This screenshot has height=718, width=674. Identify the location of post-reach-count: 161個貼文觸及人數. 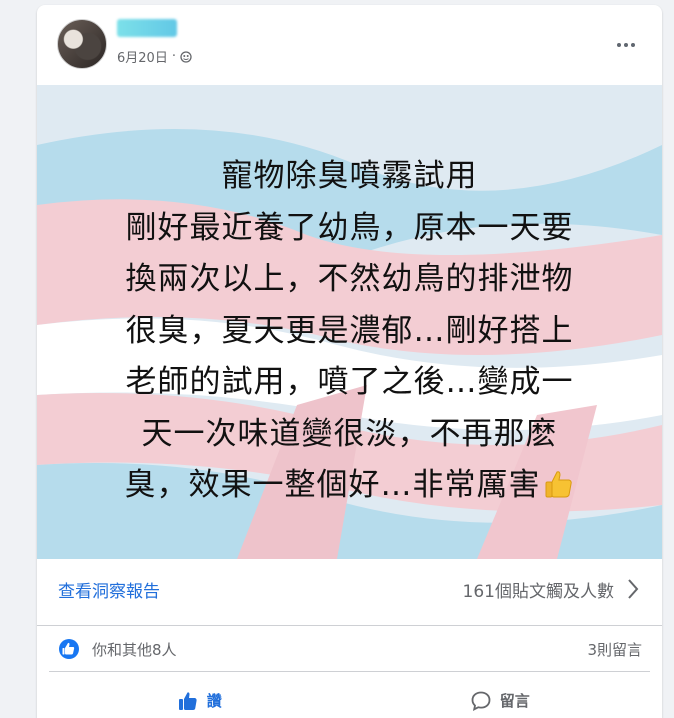
(538, 589).